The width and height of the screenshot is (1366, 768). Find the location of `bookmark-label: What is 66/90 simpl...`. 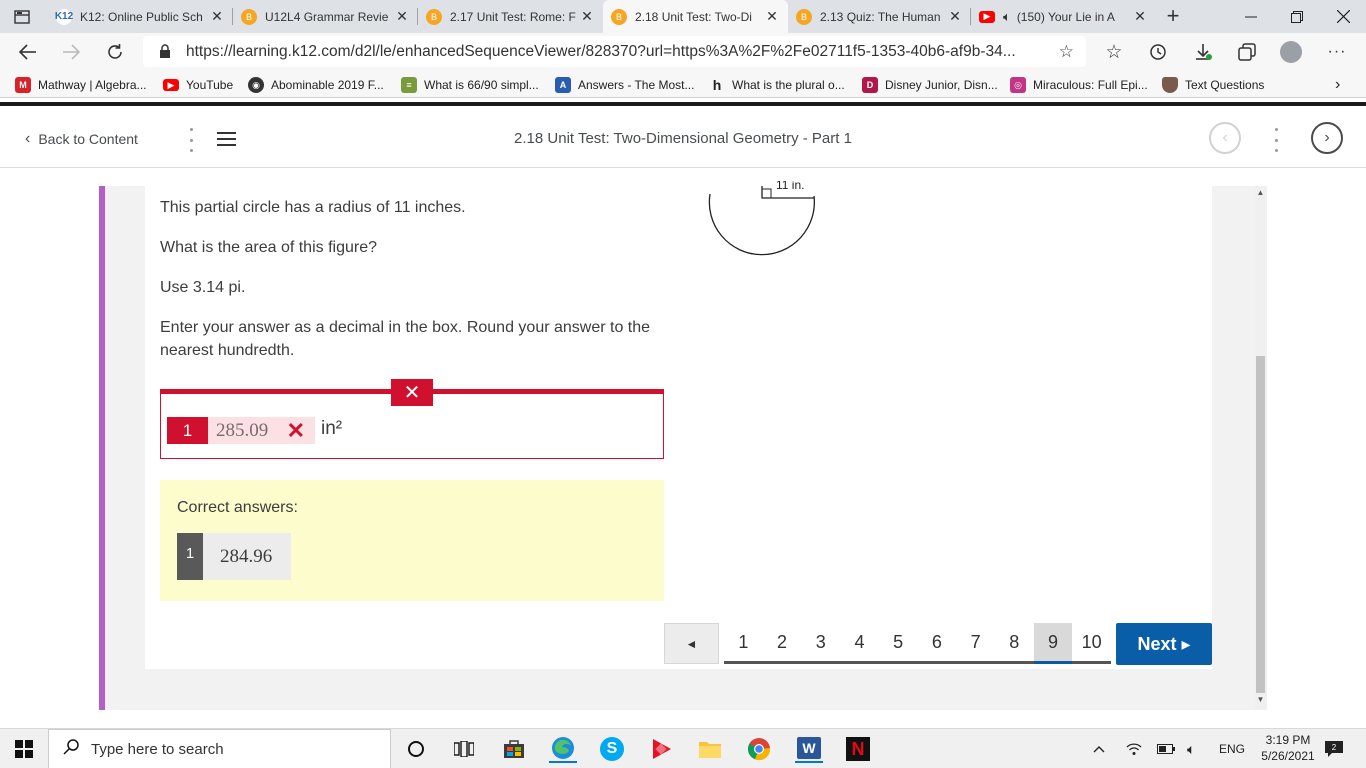

bookmark-label: What is 66/90 simpl... is located at coordinates (481, 85).